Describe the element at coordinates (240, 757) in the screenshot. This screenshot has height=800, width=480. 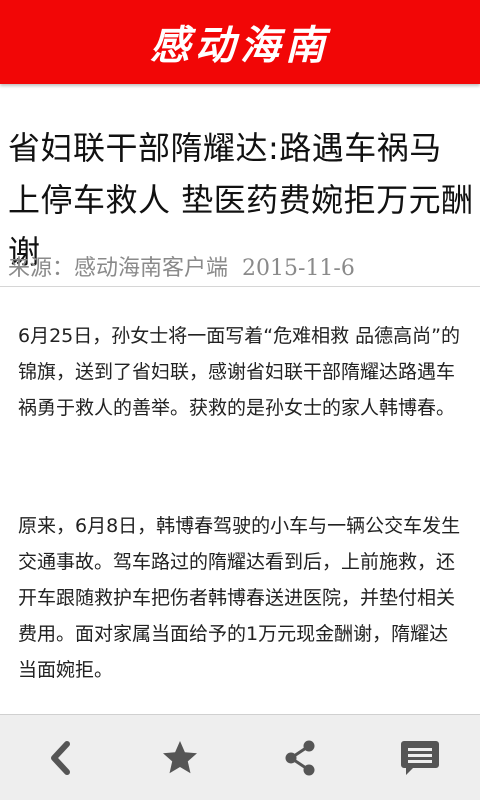
I see `bottom-toolbar` at that location.